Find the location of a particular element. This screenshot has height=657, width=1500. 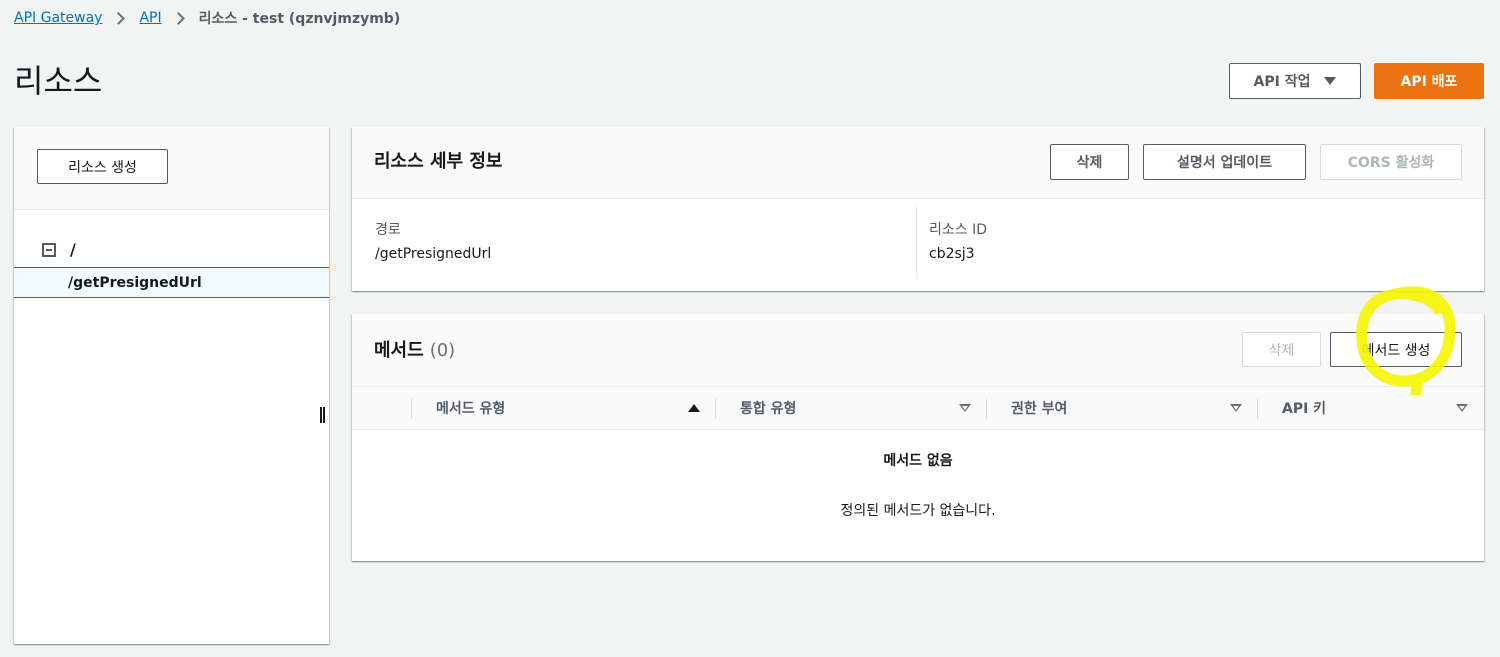

tree-item-getpresignedurl: /getPresignedUrl is located at coordinates (171, 282).